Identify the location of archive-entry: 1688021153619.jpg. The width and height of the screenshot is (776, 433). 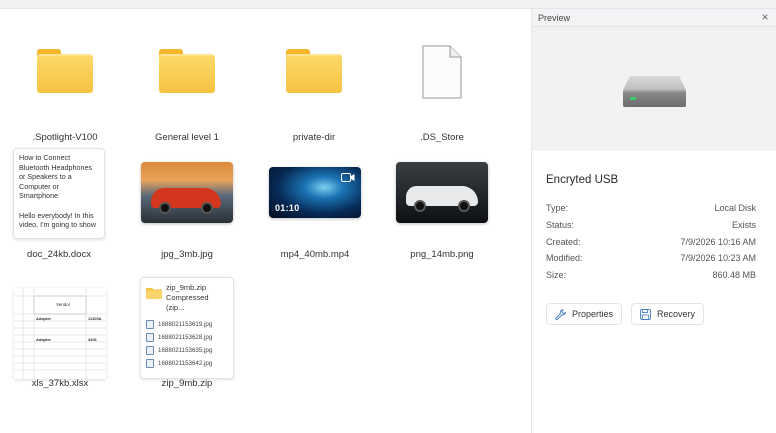
(187, 324).